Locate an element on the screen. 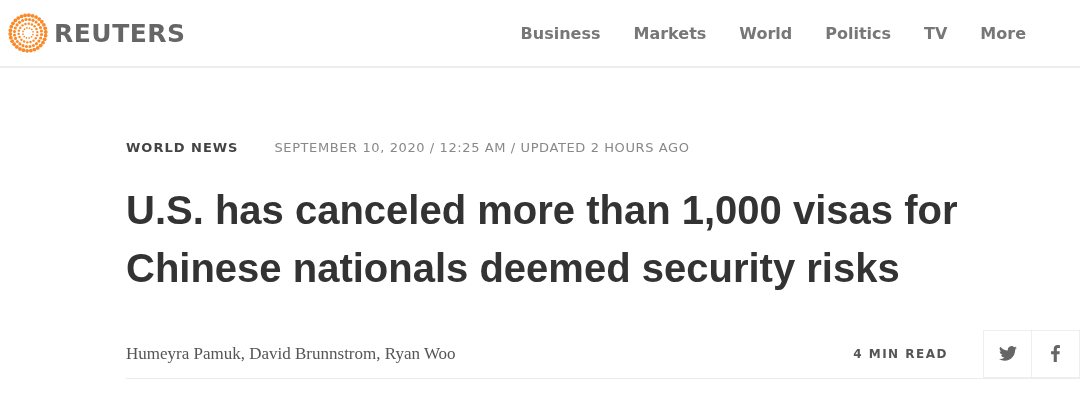 The width and height of the screenshot is (1080, 408). facebook-share-button is located at coordinates (1055, 353).